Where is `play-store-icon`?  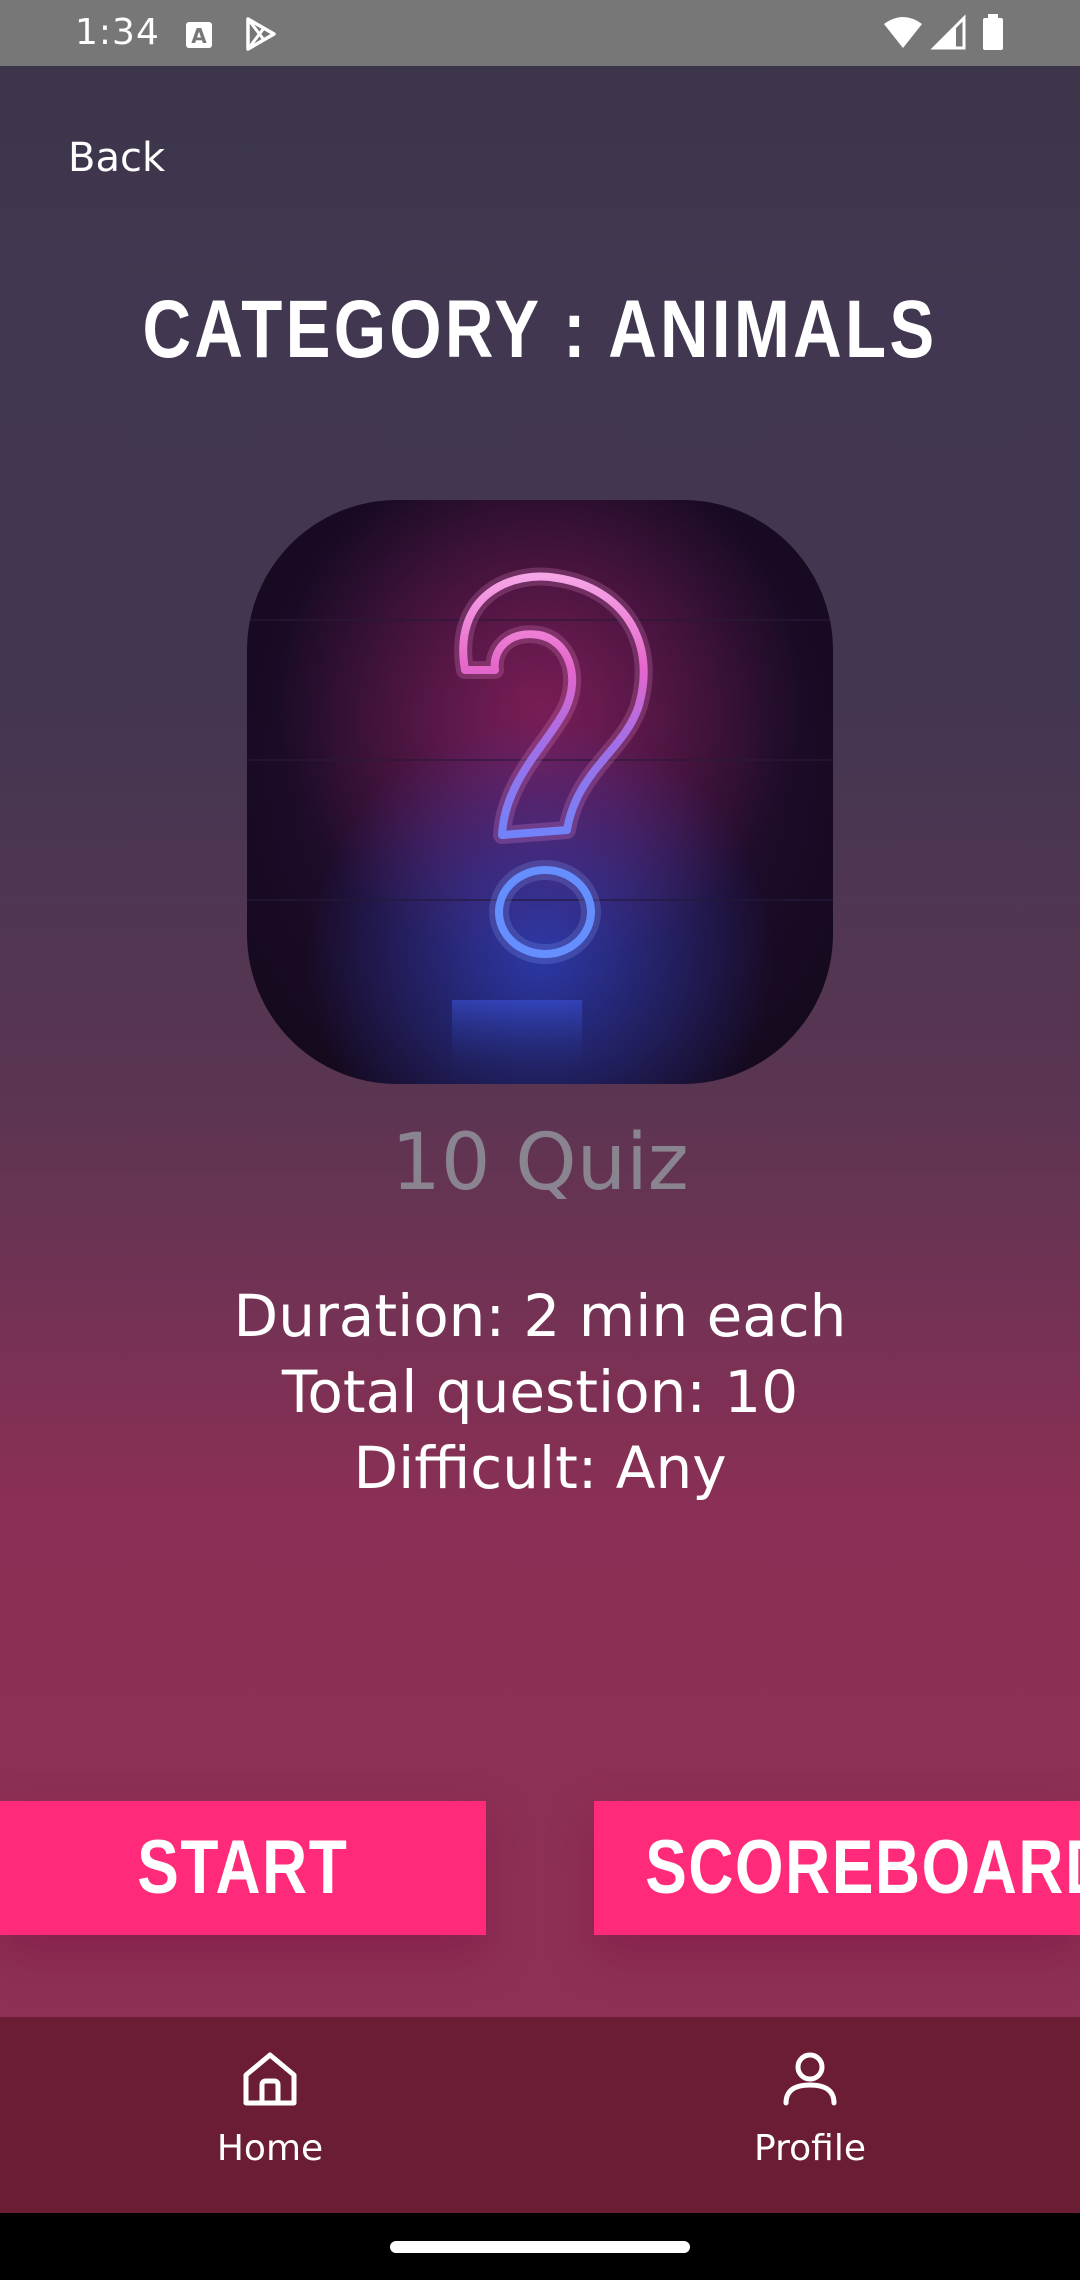 play-store-icon is located at coordinates (260, 34).